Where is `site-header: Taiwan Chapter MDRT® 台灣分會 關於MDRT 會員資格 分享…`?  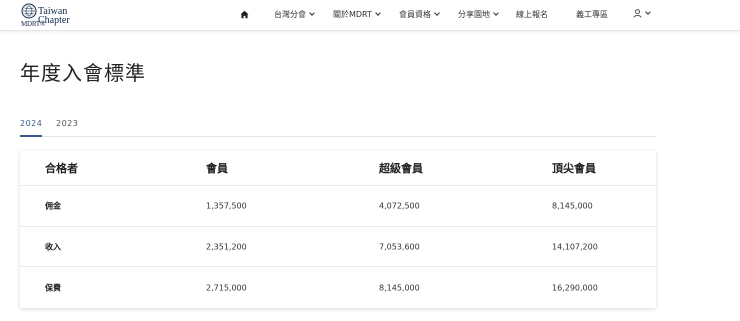
site-header: Taiwan Chapter MDRT® 台灣分會 關於MDRT 會員資格 分享… is located at coordinates (370, 15).